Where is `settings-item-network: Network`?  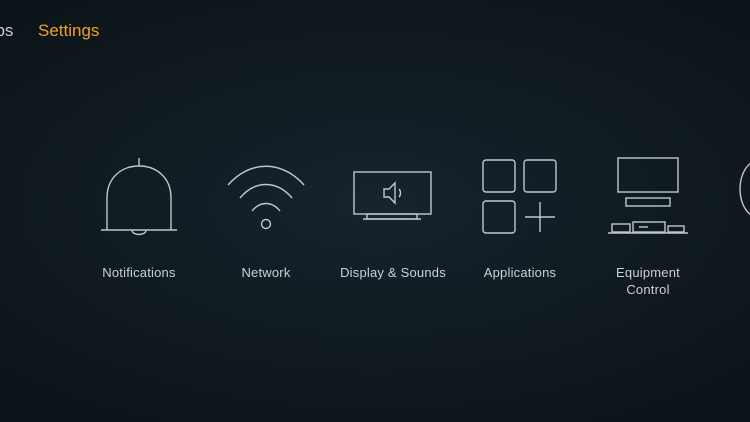 settings-item-network: Network is located at coordinates (266, 227).